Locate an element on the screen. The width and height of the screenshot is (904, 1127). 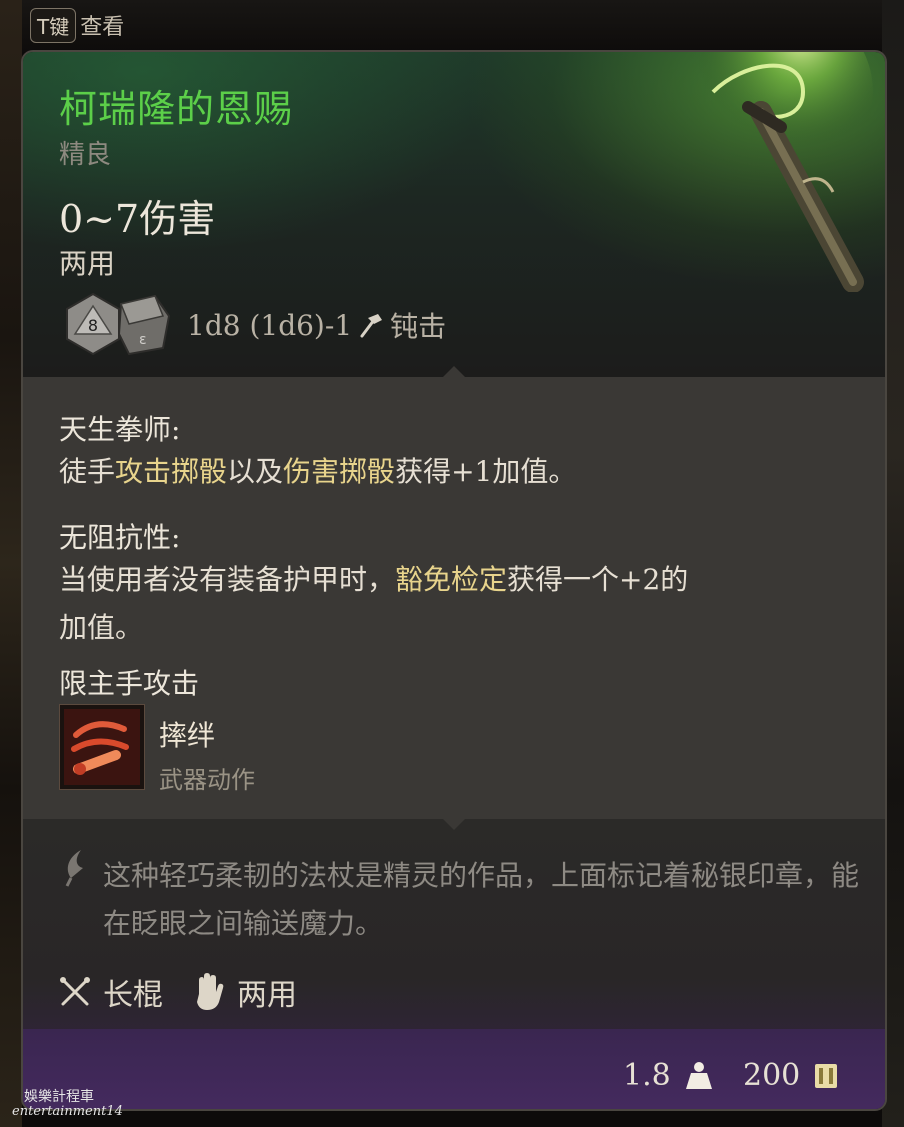
property-desc-unarmoured: 当使用者没有装备护甲时，豁免检定获得一个+2的 加值。 is located at coordinates (374, 603).